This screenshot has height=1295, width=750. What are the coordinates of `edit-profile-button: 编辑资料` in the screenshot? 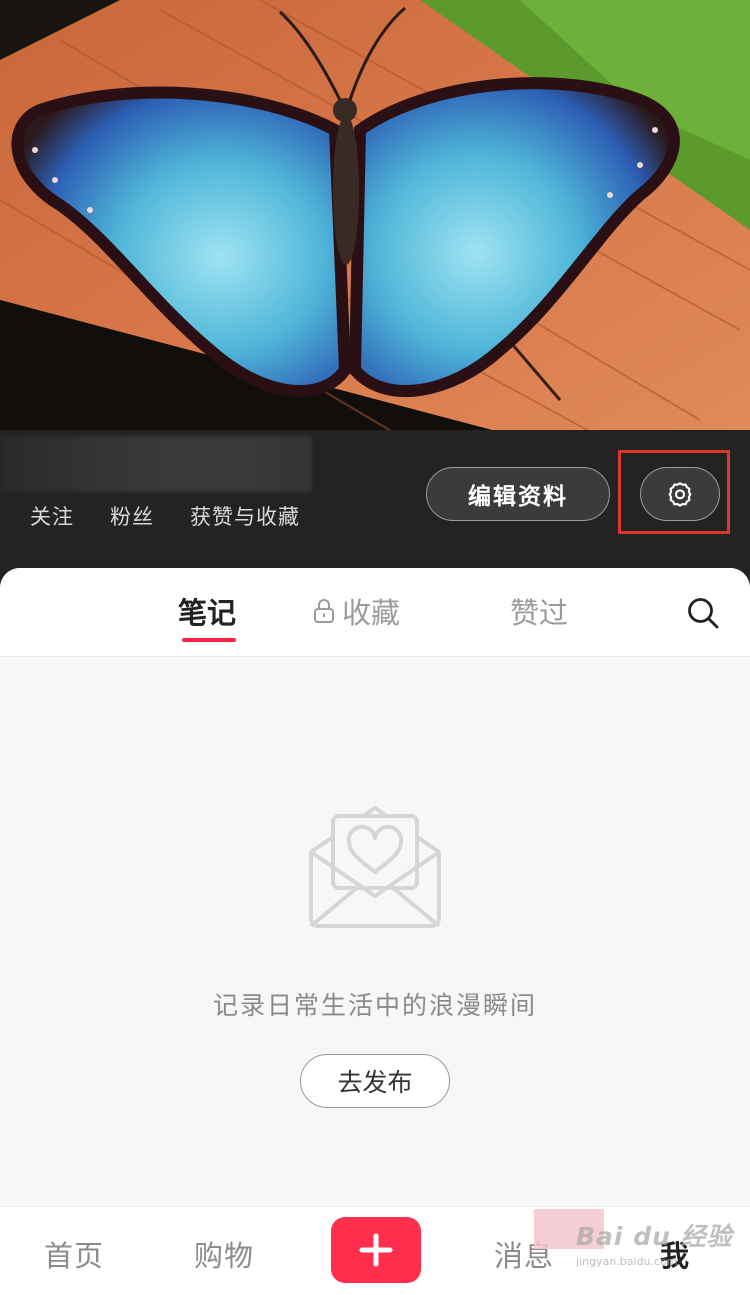 It's located at (518, 494).